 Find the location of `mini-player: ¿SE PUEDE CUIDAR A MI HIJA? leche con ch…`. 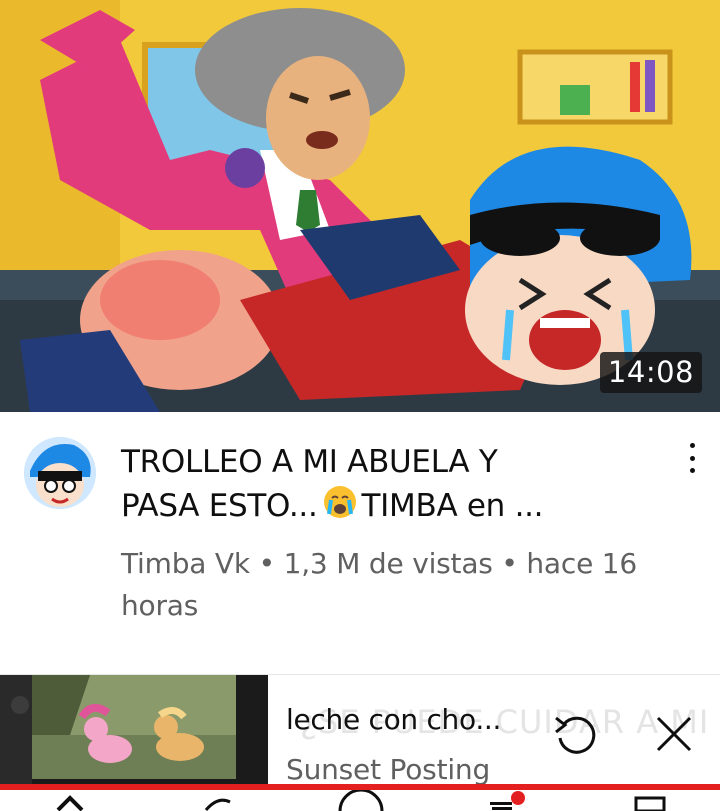

mini-player: ¿SE PUEDE CUIDAR A MI HIJA? leche con ch… is located at coordinates (360, 729).